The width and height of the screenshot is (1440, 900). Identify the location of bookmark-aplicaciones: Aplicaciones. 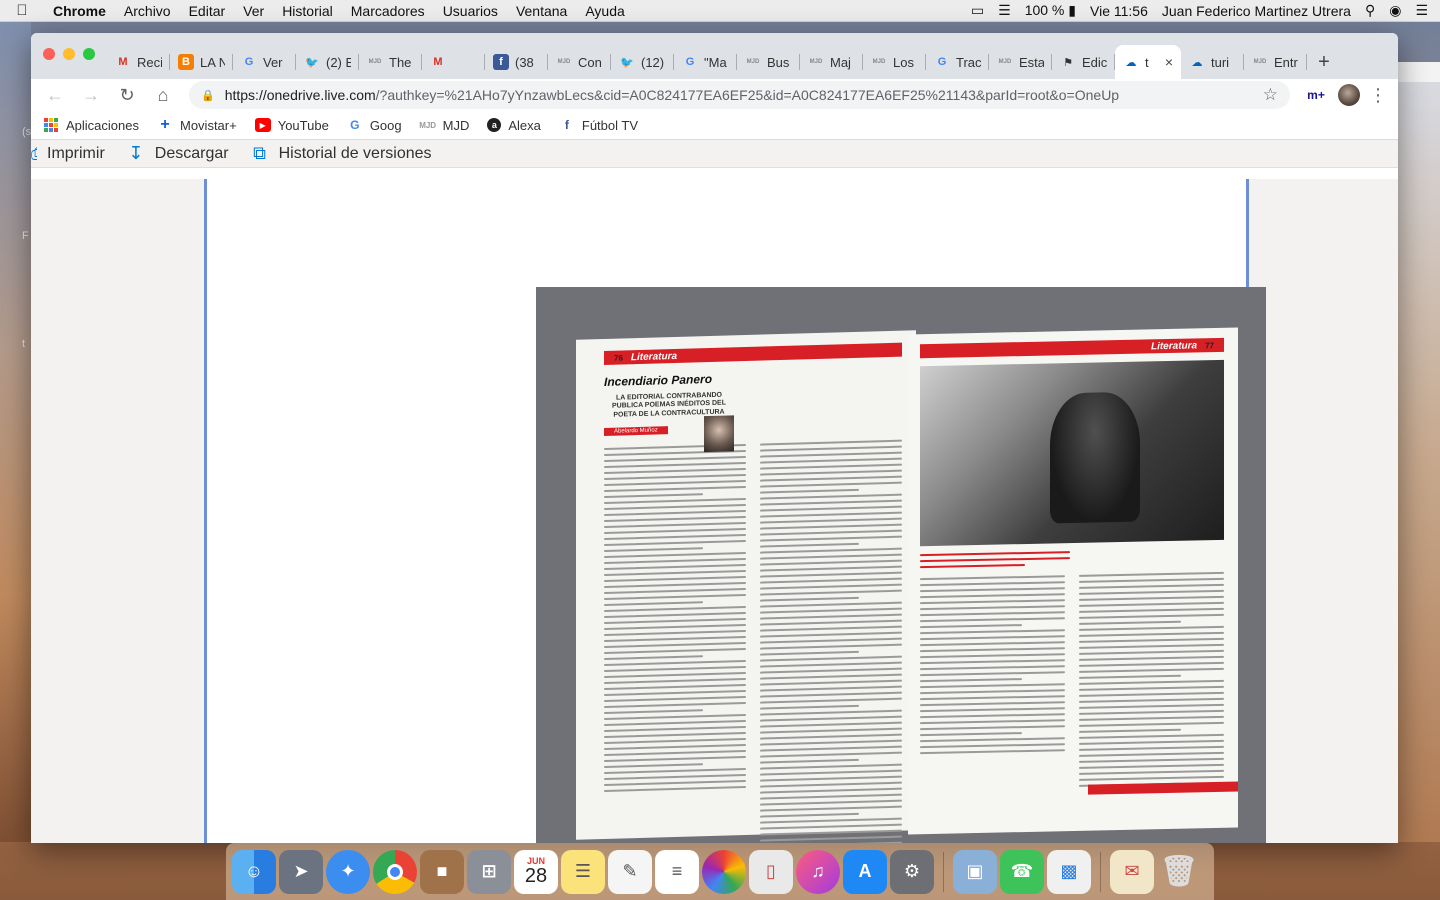
(91, 125).